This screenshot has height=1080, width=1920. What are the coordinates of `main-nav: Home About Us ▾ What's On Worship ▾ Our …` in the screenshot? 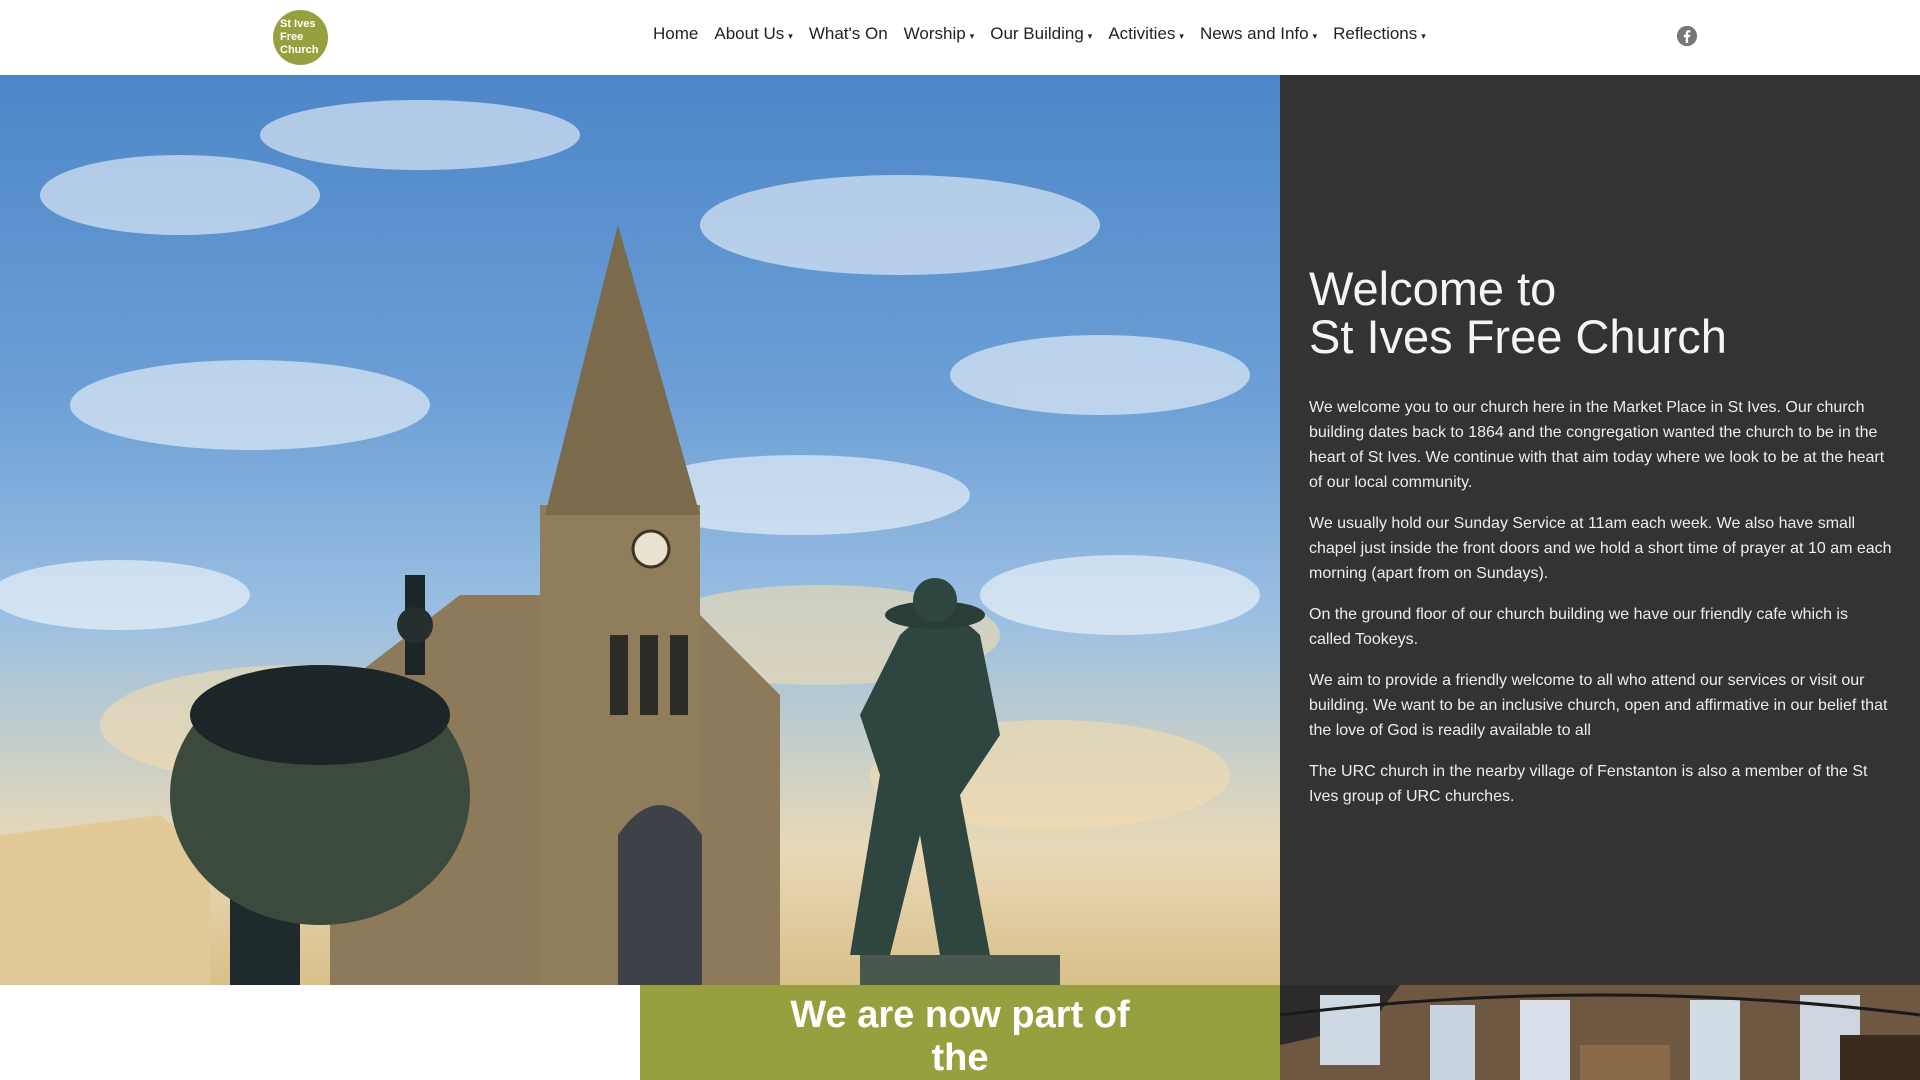 It's located at (1039, 34).